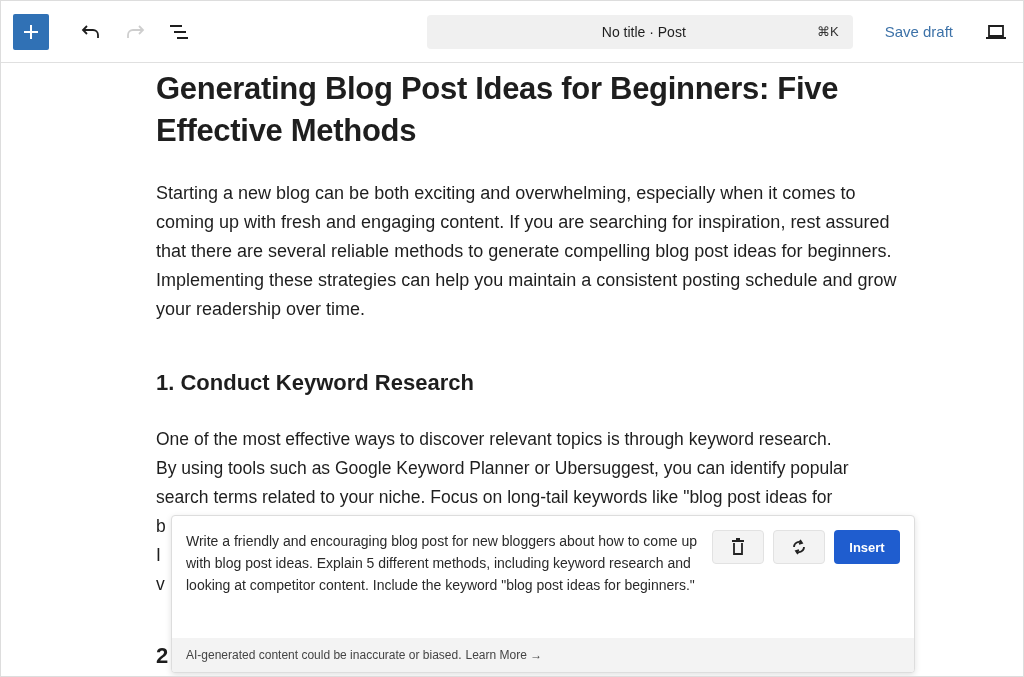 This screenshot has height=677, width=1024. Describe the element at coordinates (160, 584) in the screenshot. I see `covered-text: v` at that location.